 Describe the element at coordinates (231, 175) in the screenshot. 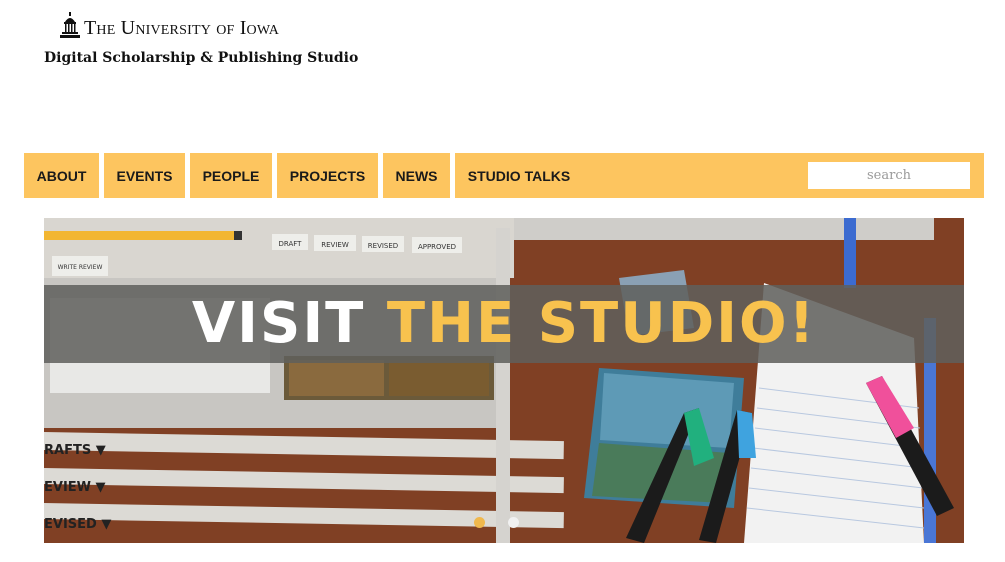

I see `nav-people-label: PEOPLE` at that location.